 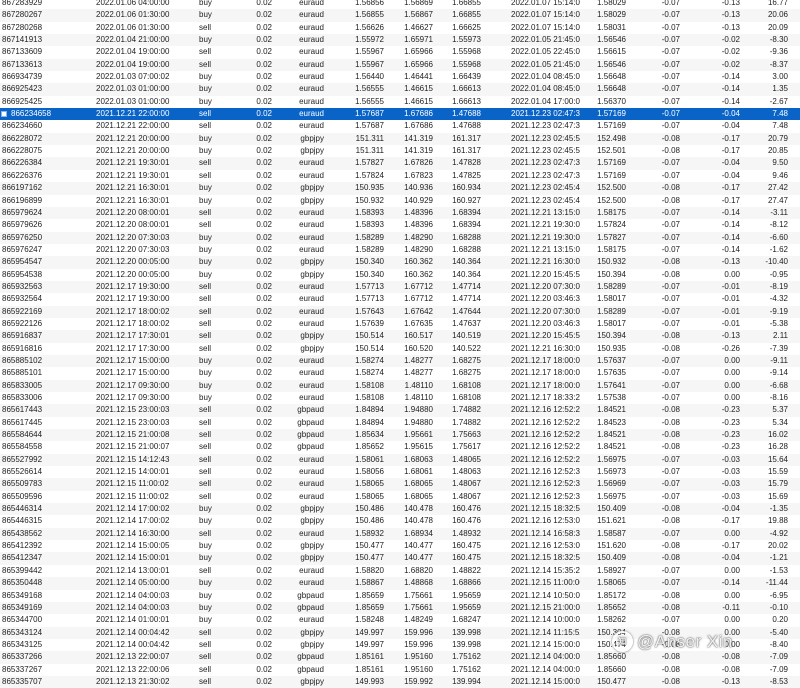 What do you see at coordinates (545, 188) in the screenshot?
I see `cell-close-time: 2021.12.23 02:45:48` at bounding box center [545, 188].